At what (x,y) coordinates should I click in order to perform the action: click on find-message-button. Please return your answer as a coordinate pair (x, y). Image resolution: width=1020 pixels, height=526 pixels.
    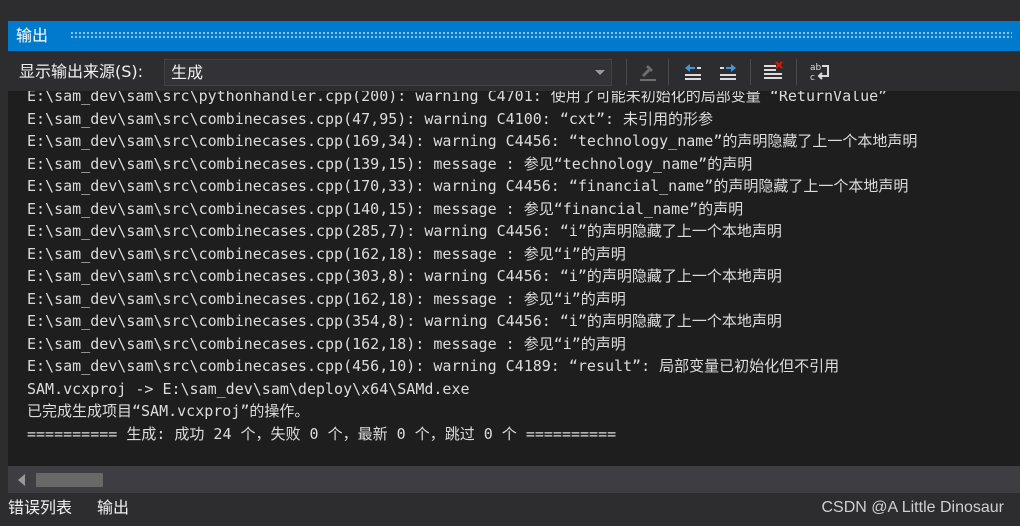
    Looking at the image, I should click on (648, 72).